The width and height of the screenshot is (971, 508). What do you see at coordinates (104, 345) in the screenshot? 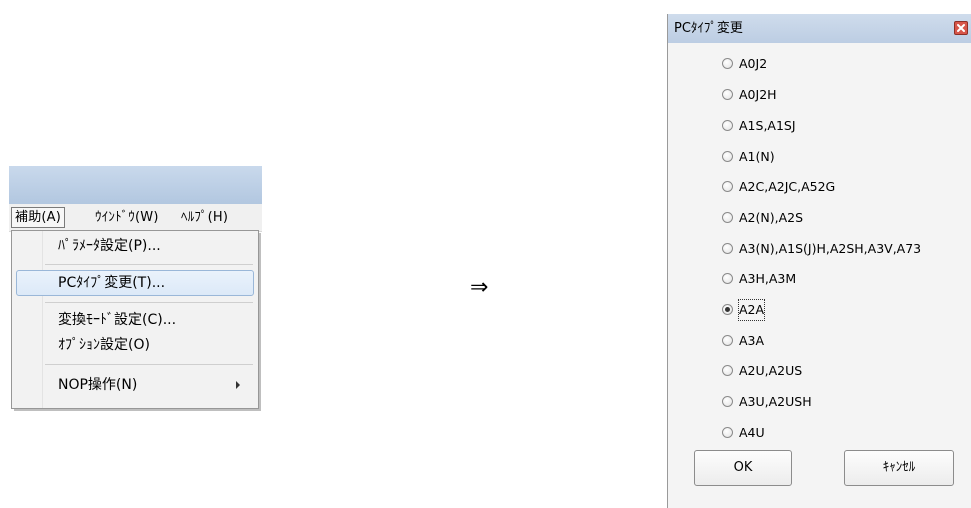
I see `menu-item-label: ｵﾌﾟｼｮﾝ設定(O)` at bounding box center [104, 345].